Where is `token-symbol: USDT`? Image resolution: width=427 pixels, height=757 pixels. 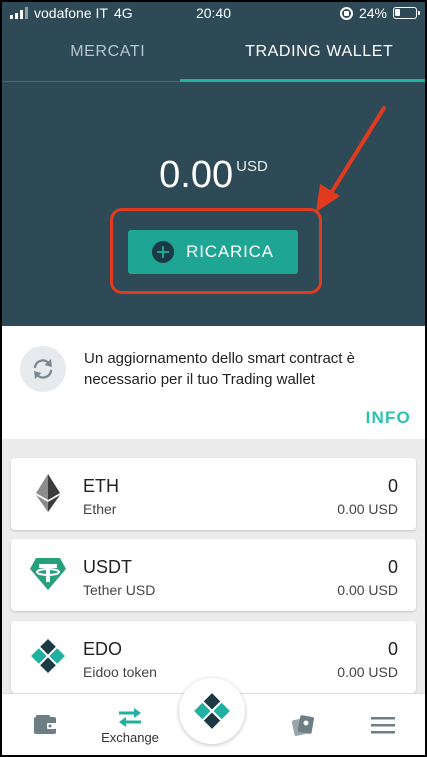 token-symbol: USDT is located at coordinates (107, 567).